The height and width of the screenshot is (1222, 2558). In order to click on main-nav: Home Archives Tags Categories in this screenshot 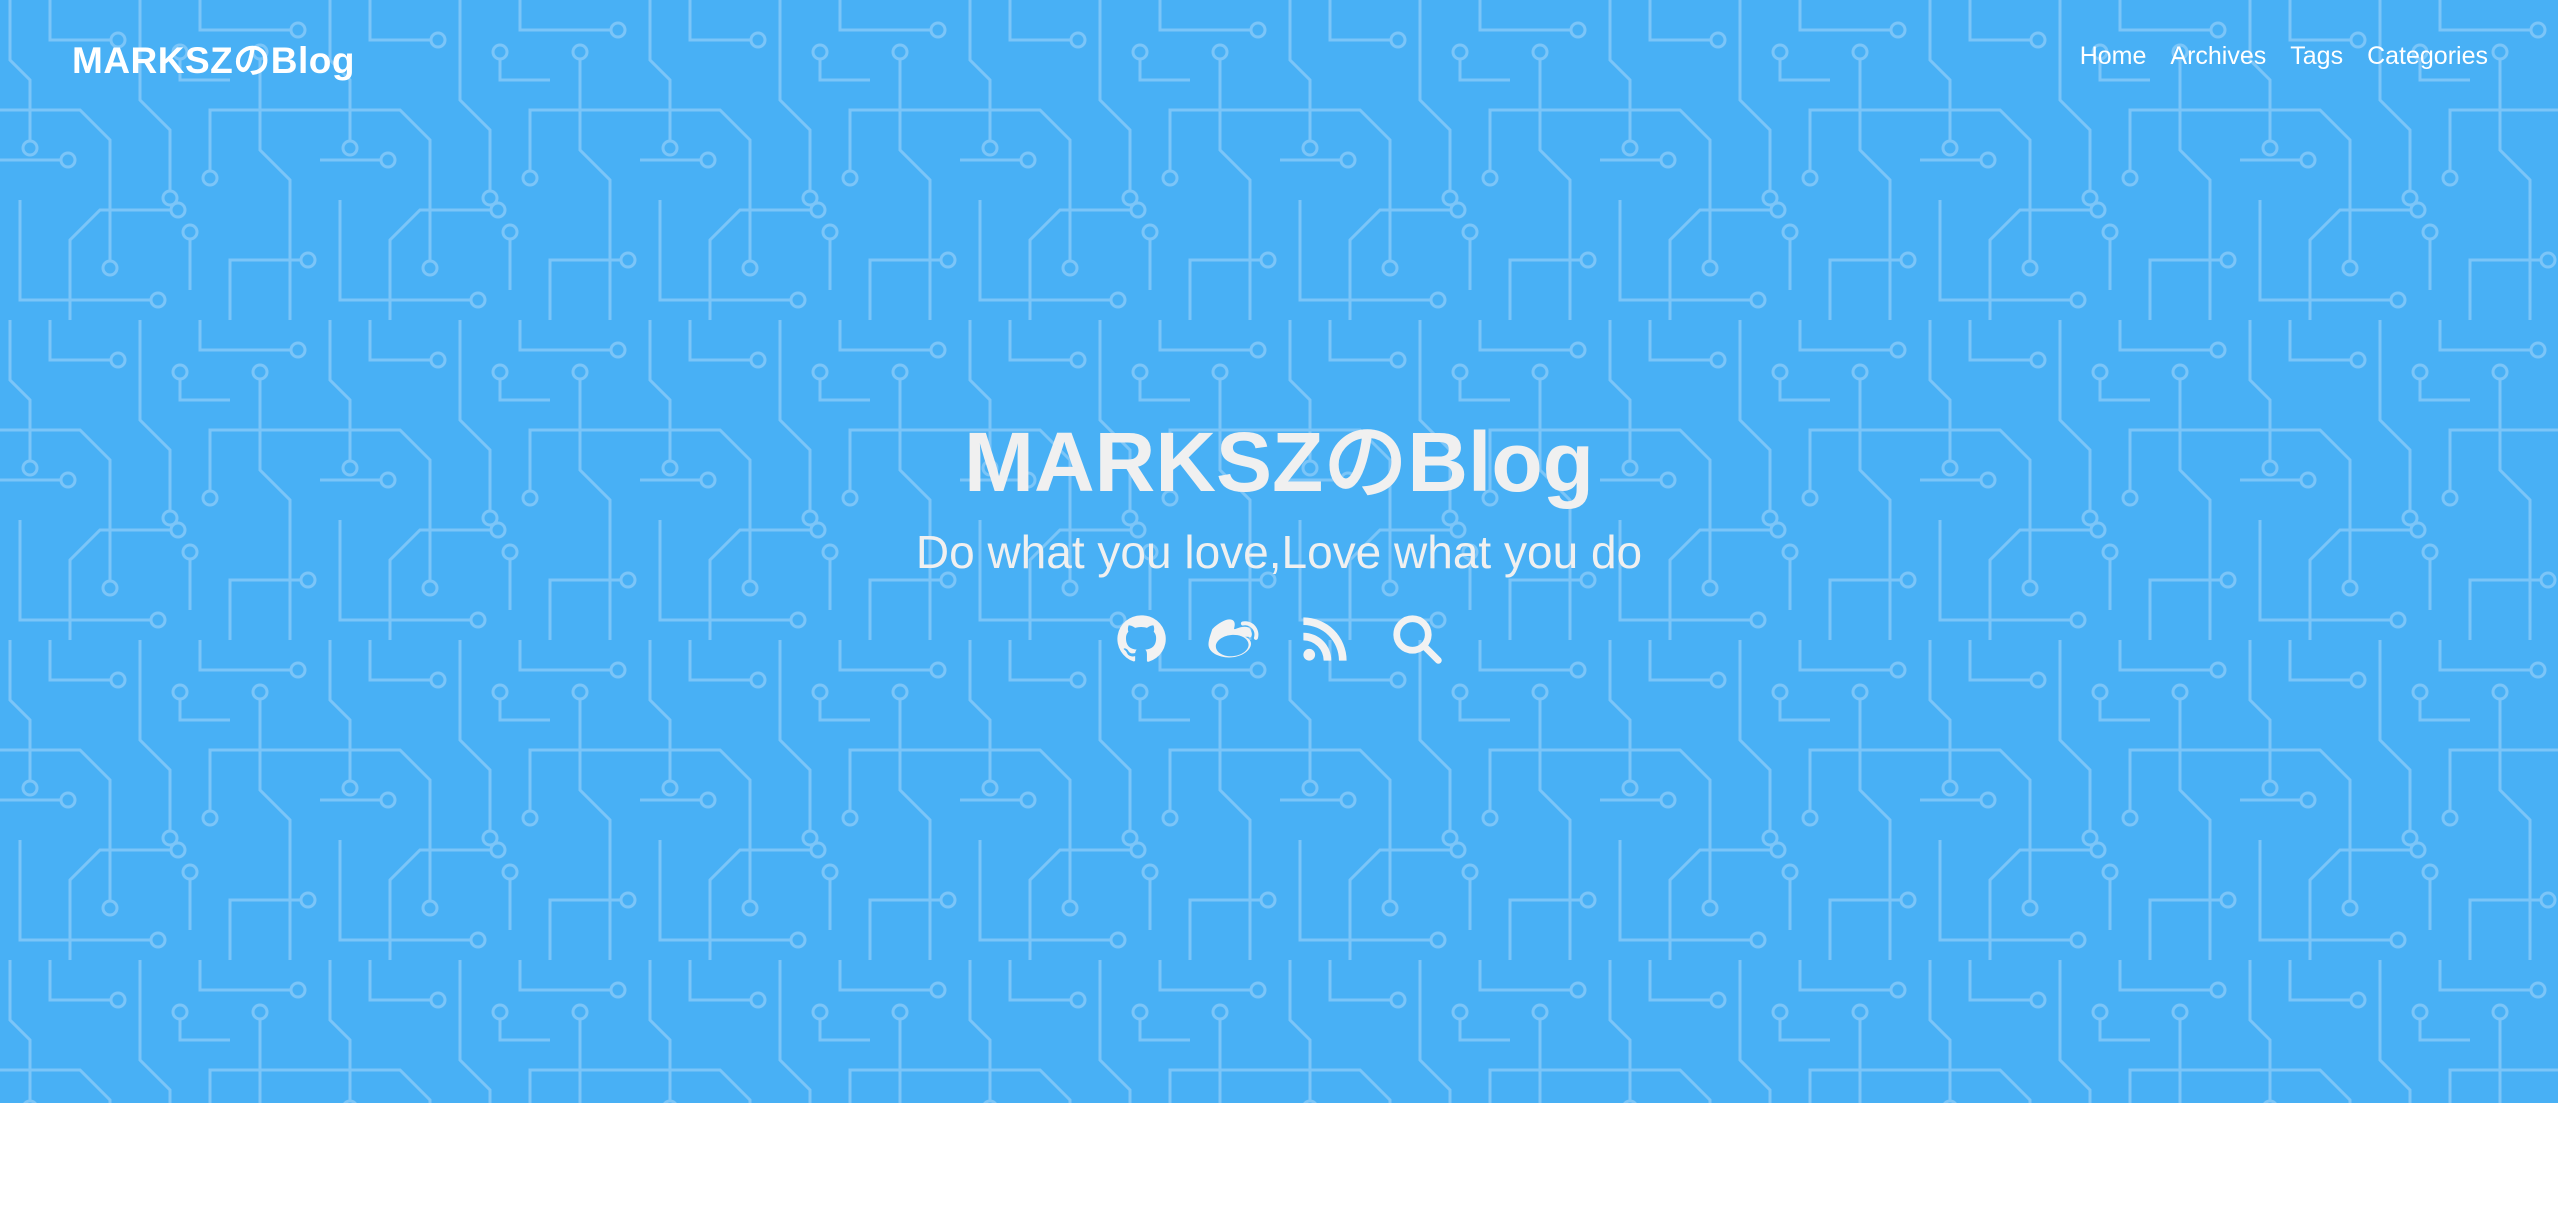, I will do `click(2272, 56)`.